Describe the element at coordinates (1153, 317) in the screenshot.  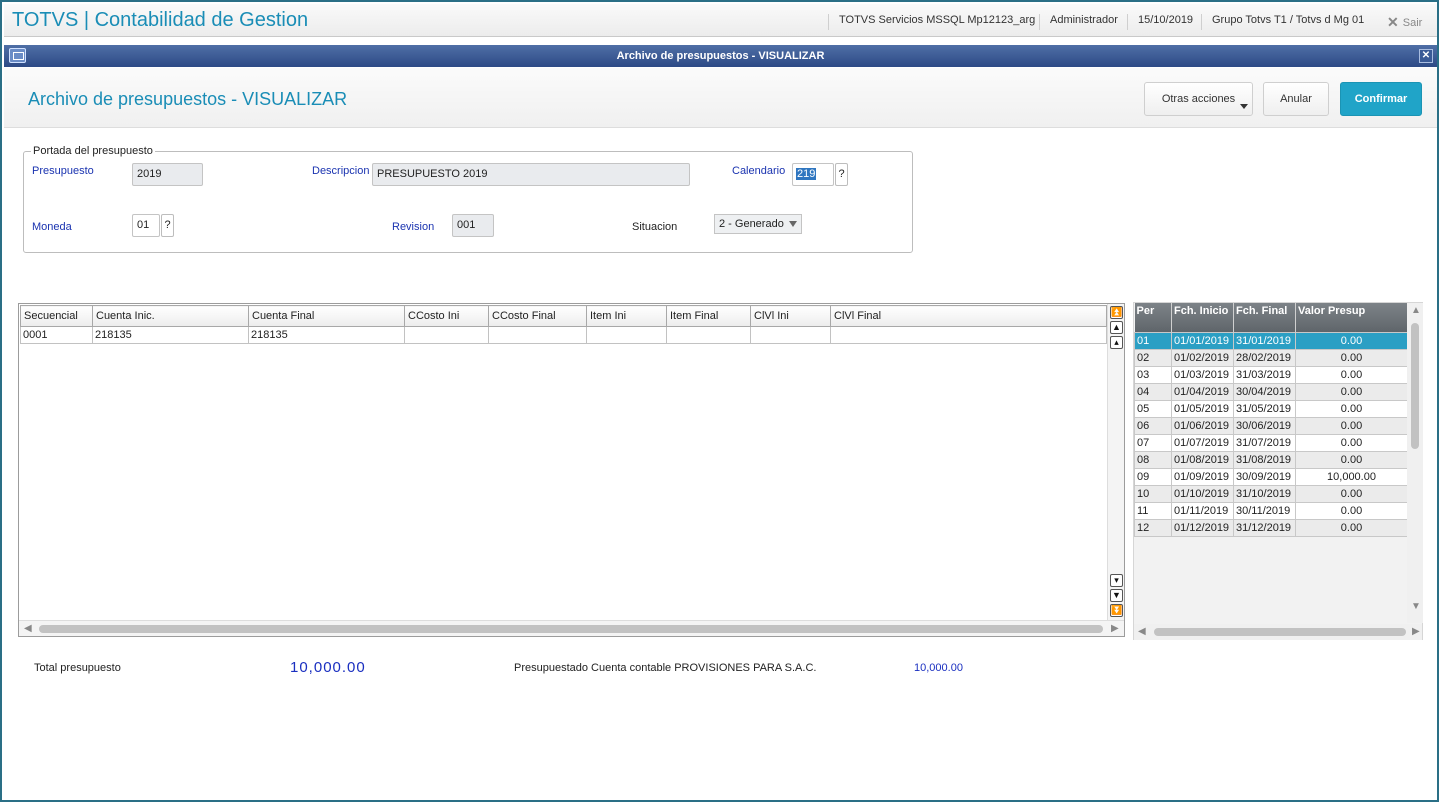
I see `column-header: Per` at that location.